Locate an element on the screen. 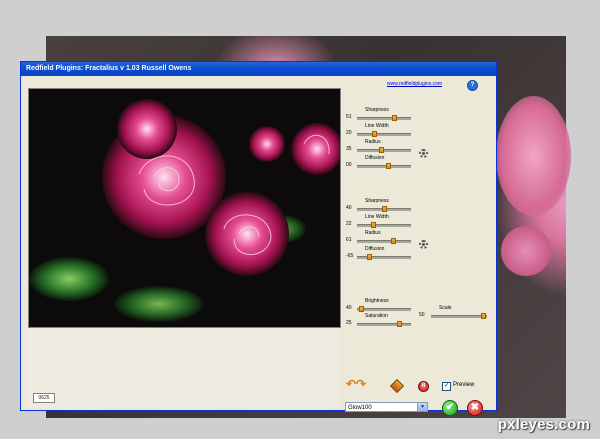  background-rose is located at coordinates (533, 156).